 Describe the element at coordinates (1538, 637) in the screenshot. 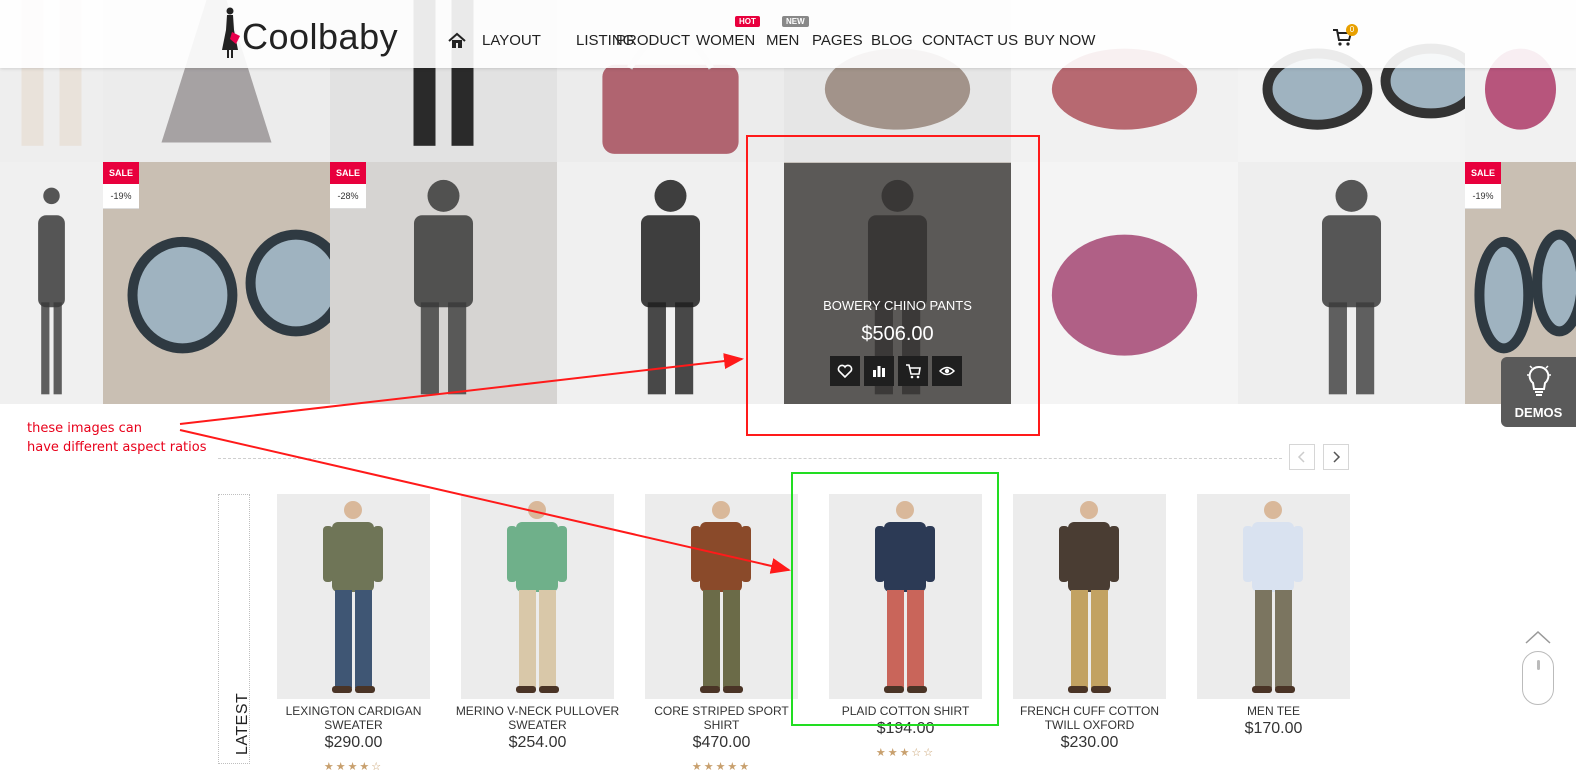

I see `scroll-top-icon` at that location.